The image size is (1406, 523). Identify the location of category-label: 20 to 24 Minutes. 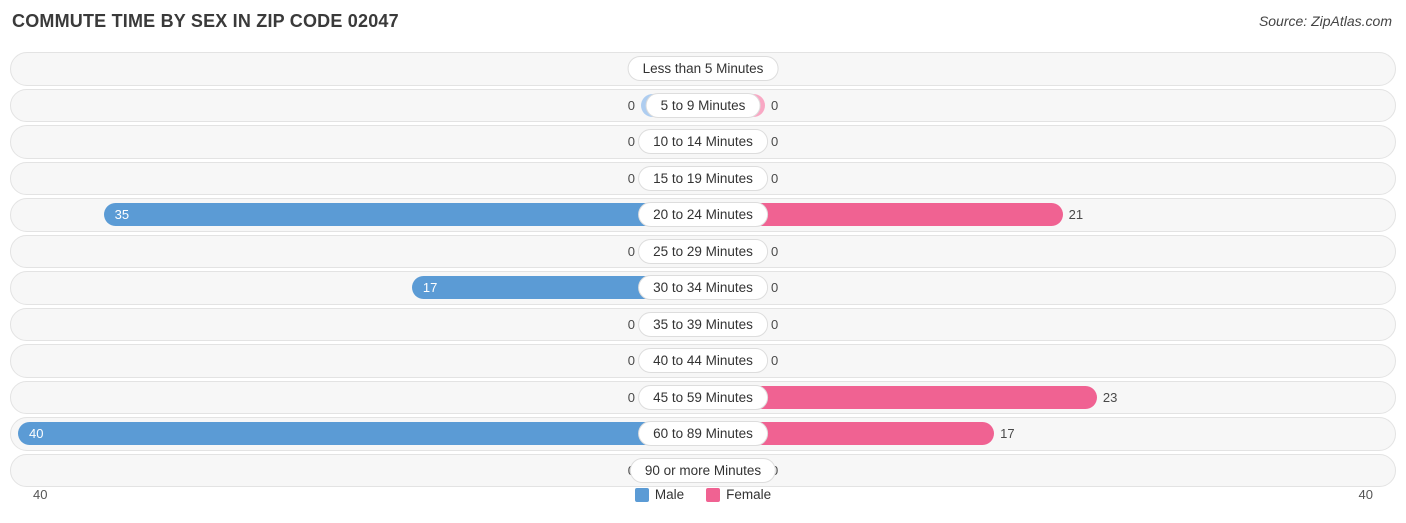
(703, 214).